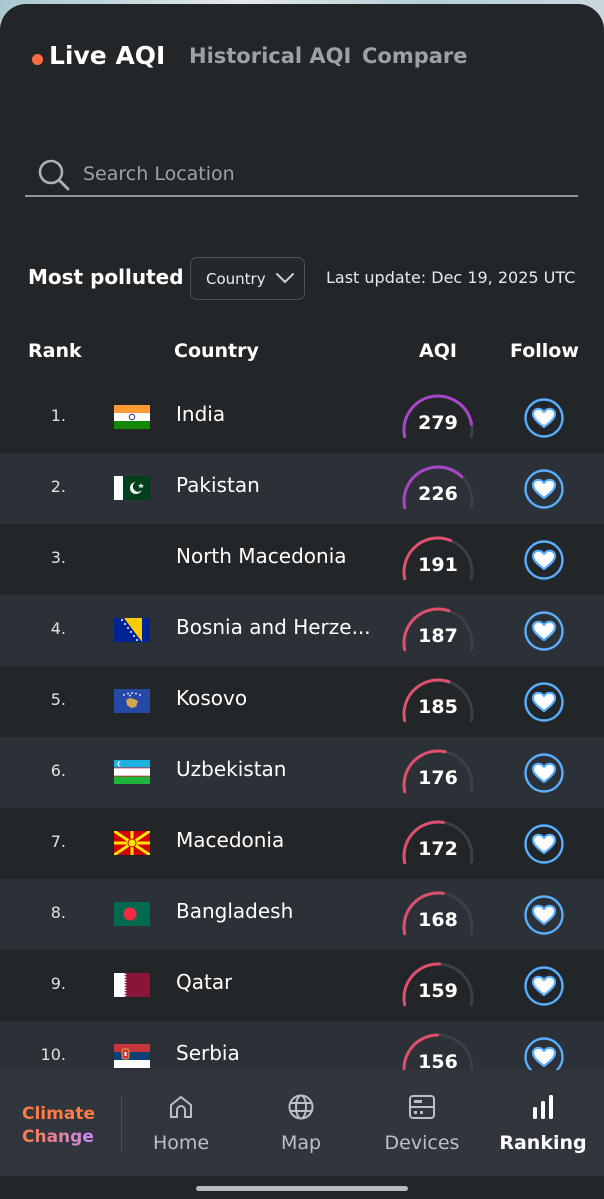  What do you see at coordinates (204, 982) in the screenshot?
I see `country-name: Qatar` at bounding box center [204, 982].